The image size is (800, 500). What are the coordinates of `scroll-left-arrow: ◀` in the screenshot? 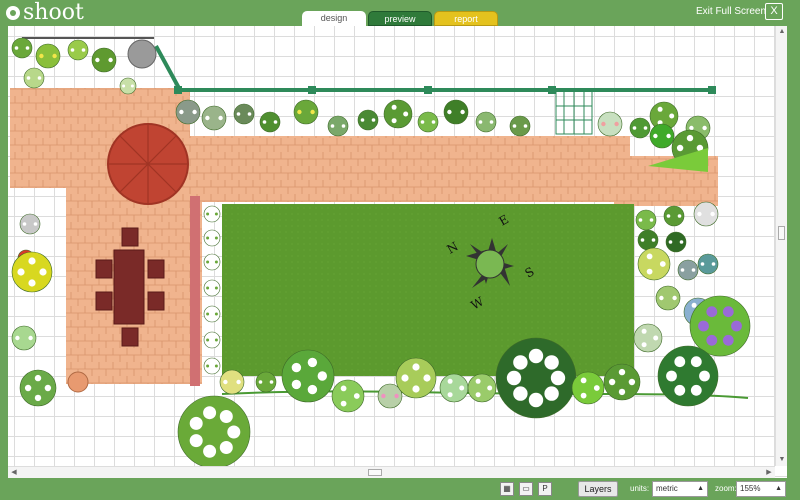 It's located at (14, 472).